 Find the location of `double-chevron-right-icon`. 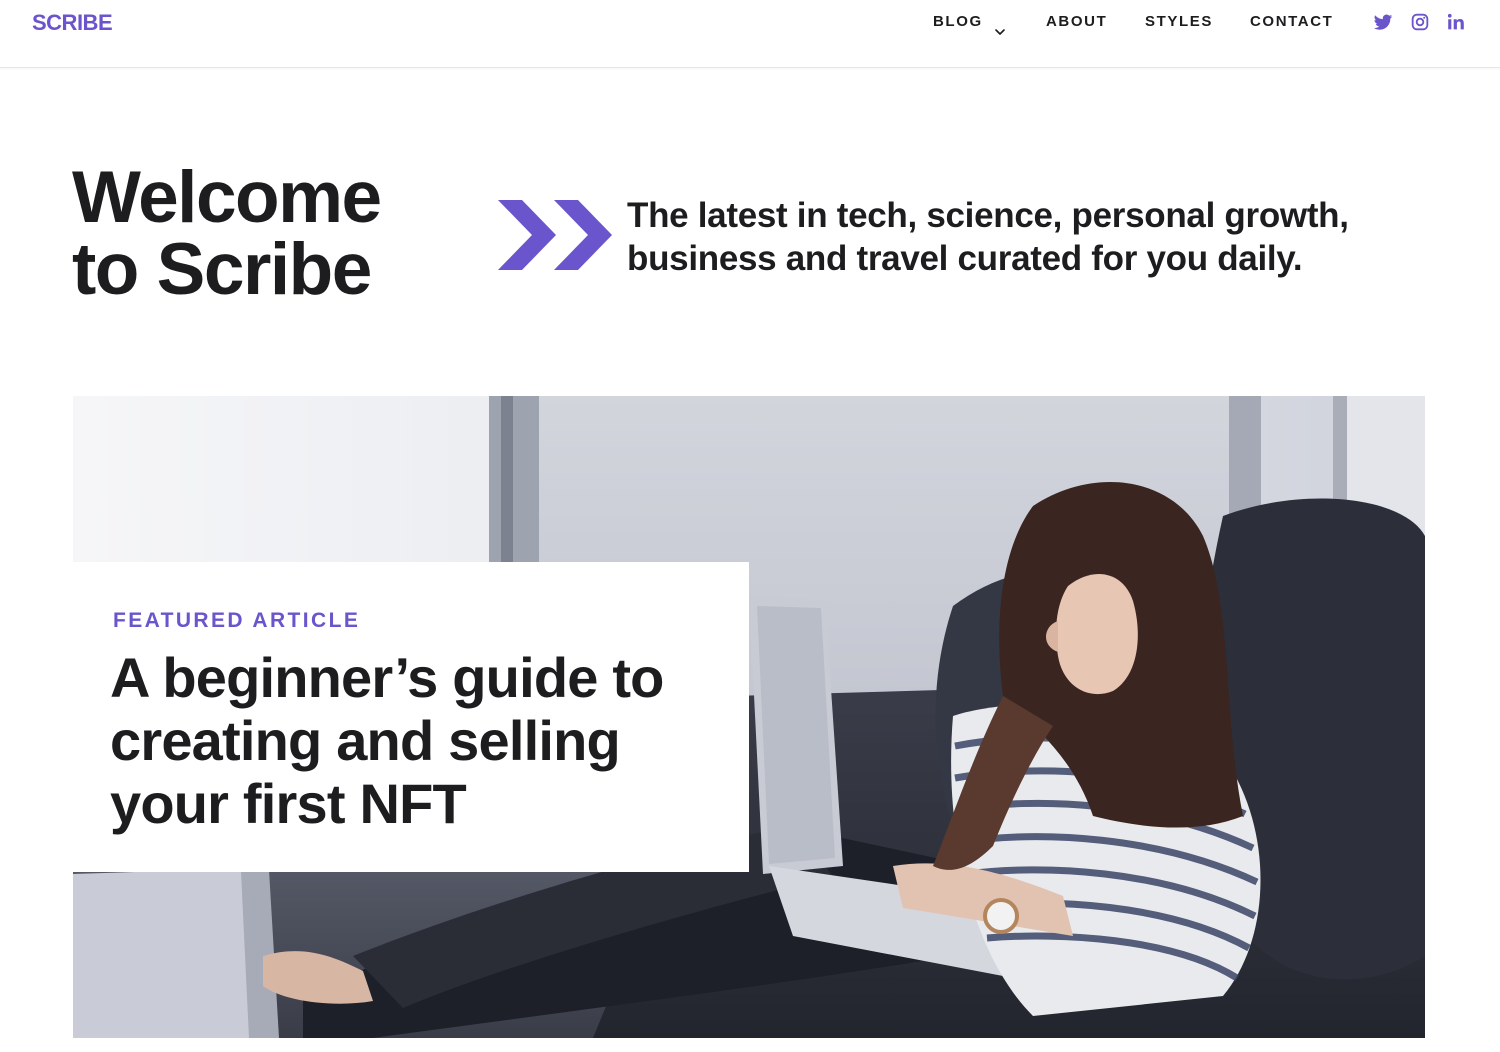

double-chevron-right-icon is located at coordinates (555, 235).